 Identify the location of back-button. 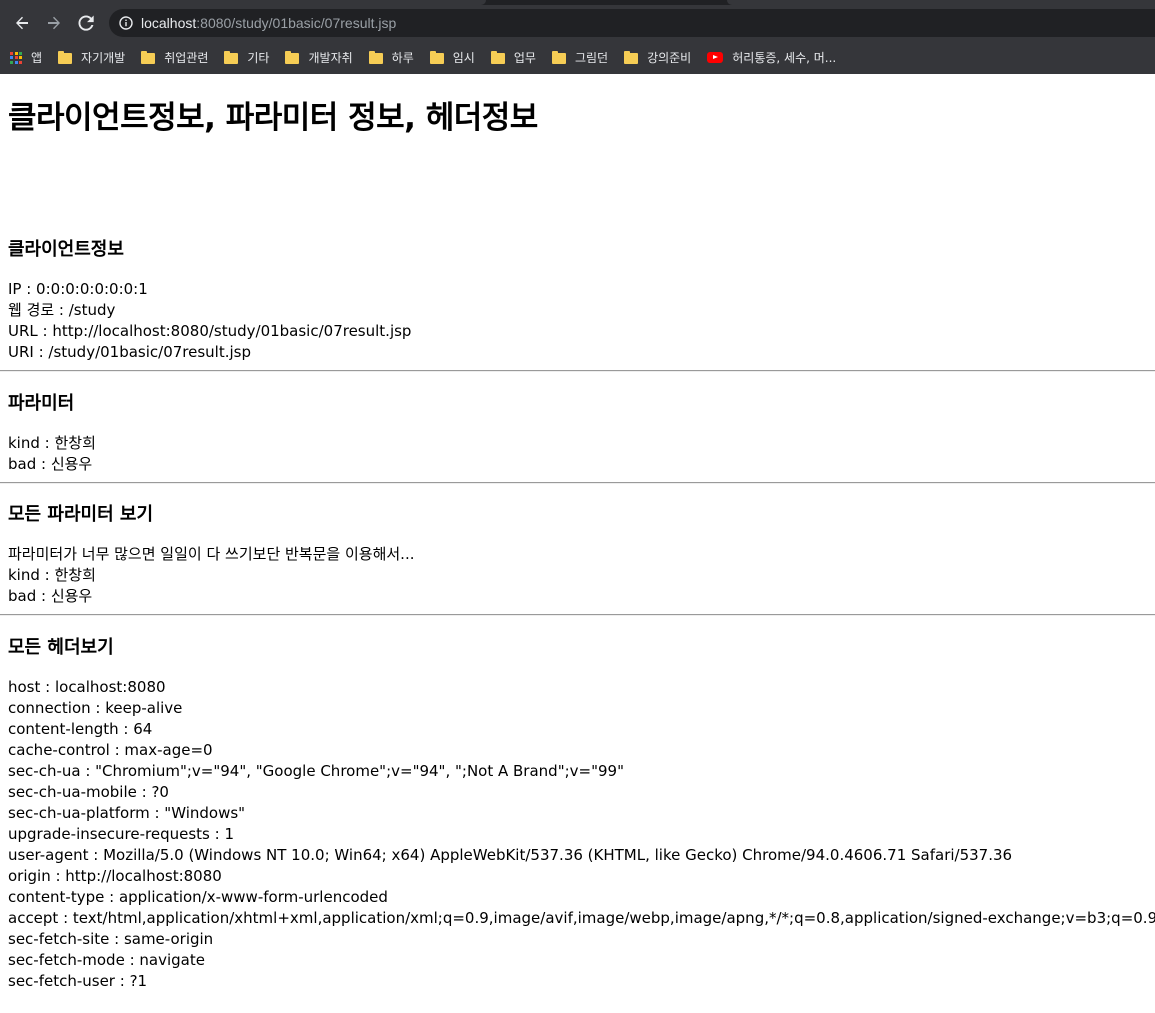
(22, 23).